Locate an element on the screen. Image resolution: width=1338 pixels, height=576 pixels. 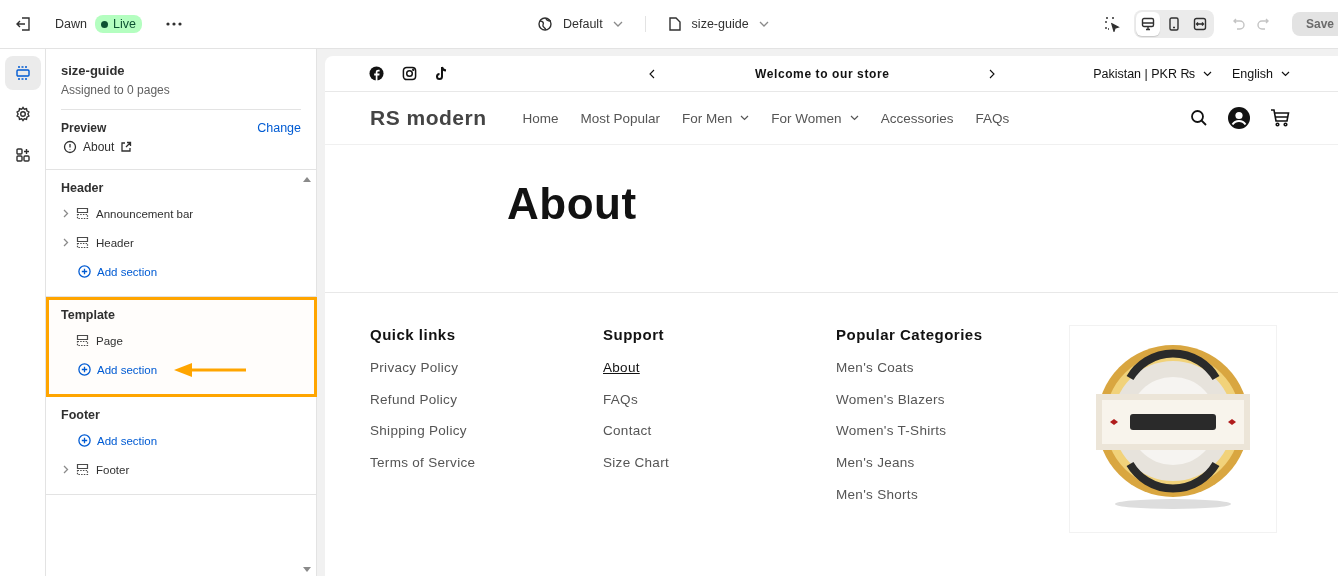
account-icon is located at coordinates (1239, 118).